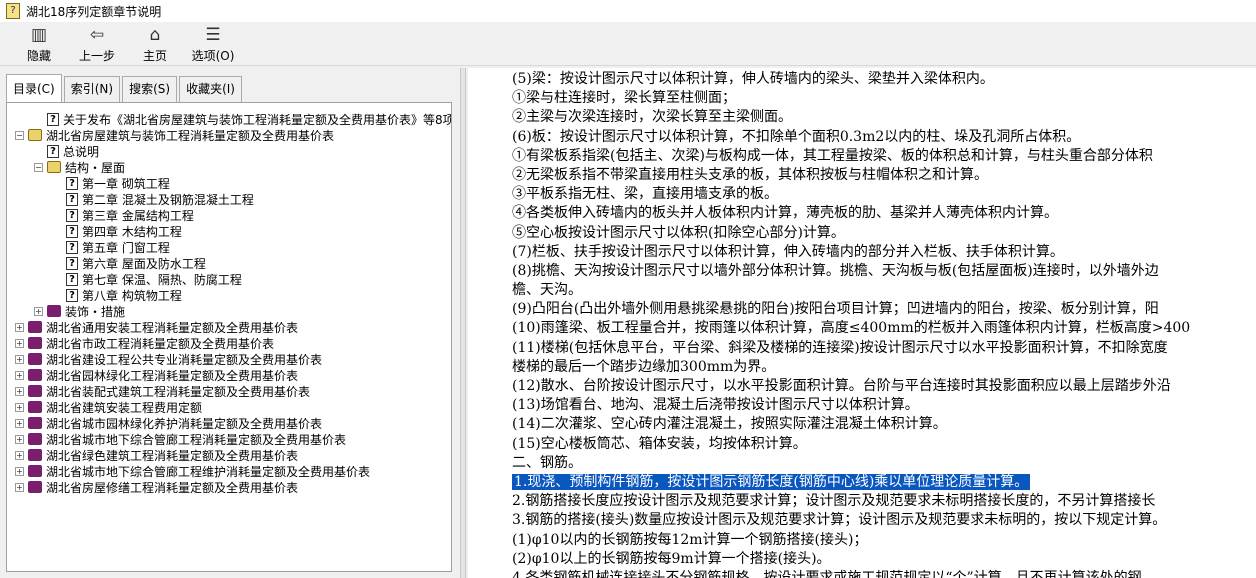 Image resolution: width=1256 pixels, height=578 pixels. What do you see at coordinates (229, 311) in the screenshot?
I see `tree-node: + 装饰・措施` at bounding box center [229, 311].